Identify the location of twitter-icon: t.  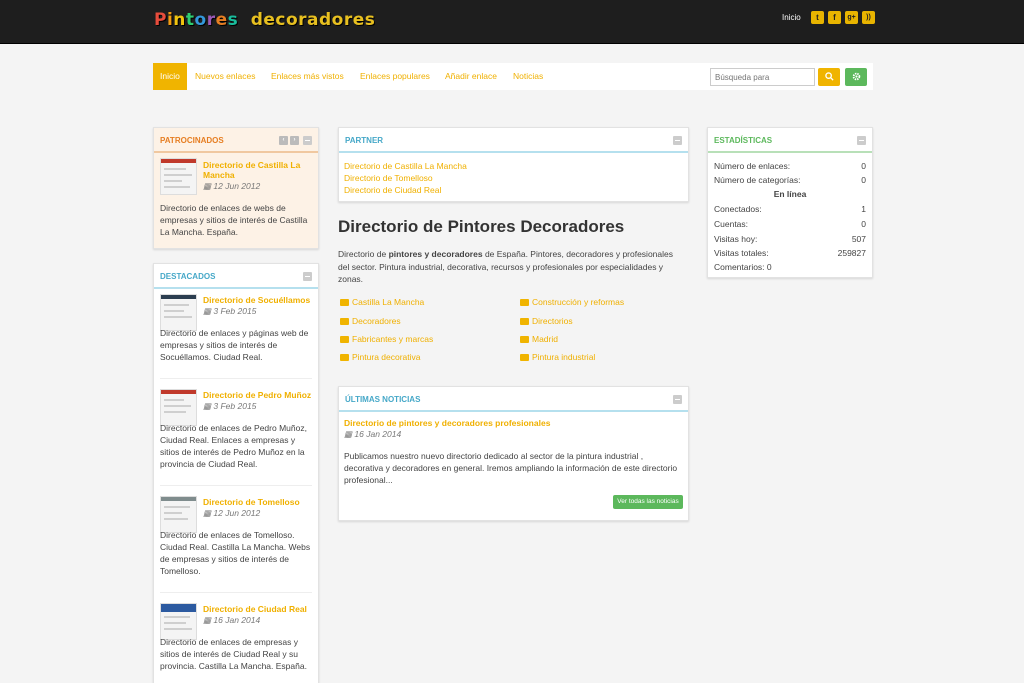
(817, 17).